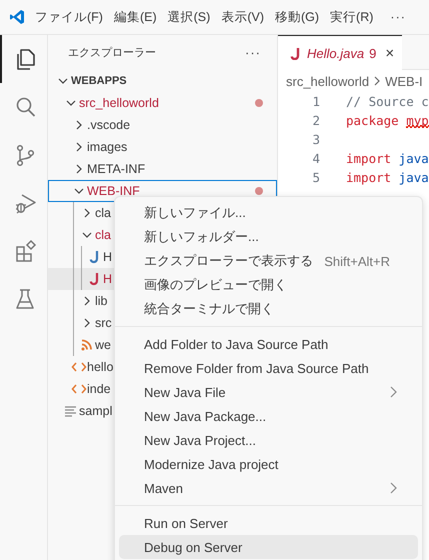 The width and height of the screenshot is (429, 560). Describe the element at coordinates (315, 139) in the screenshot. I see `line-number: 3` at that location.